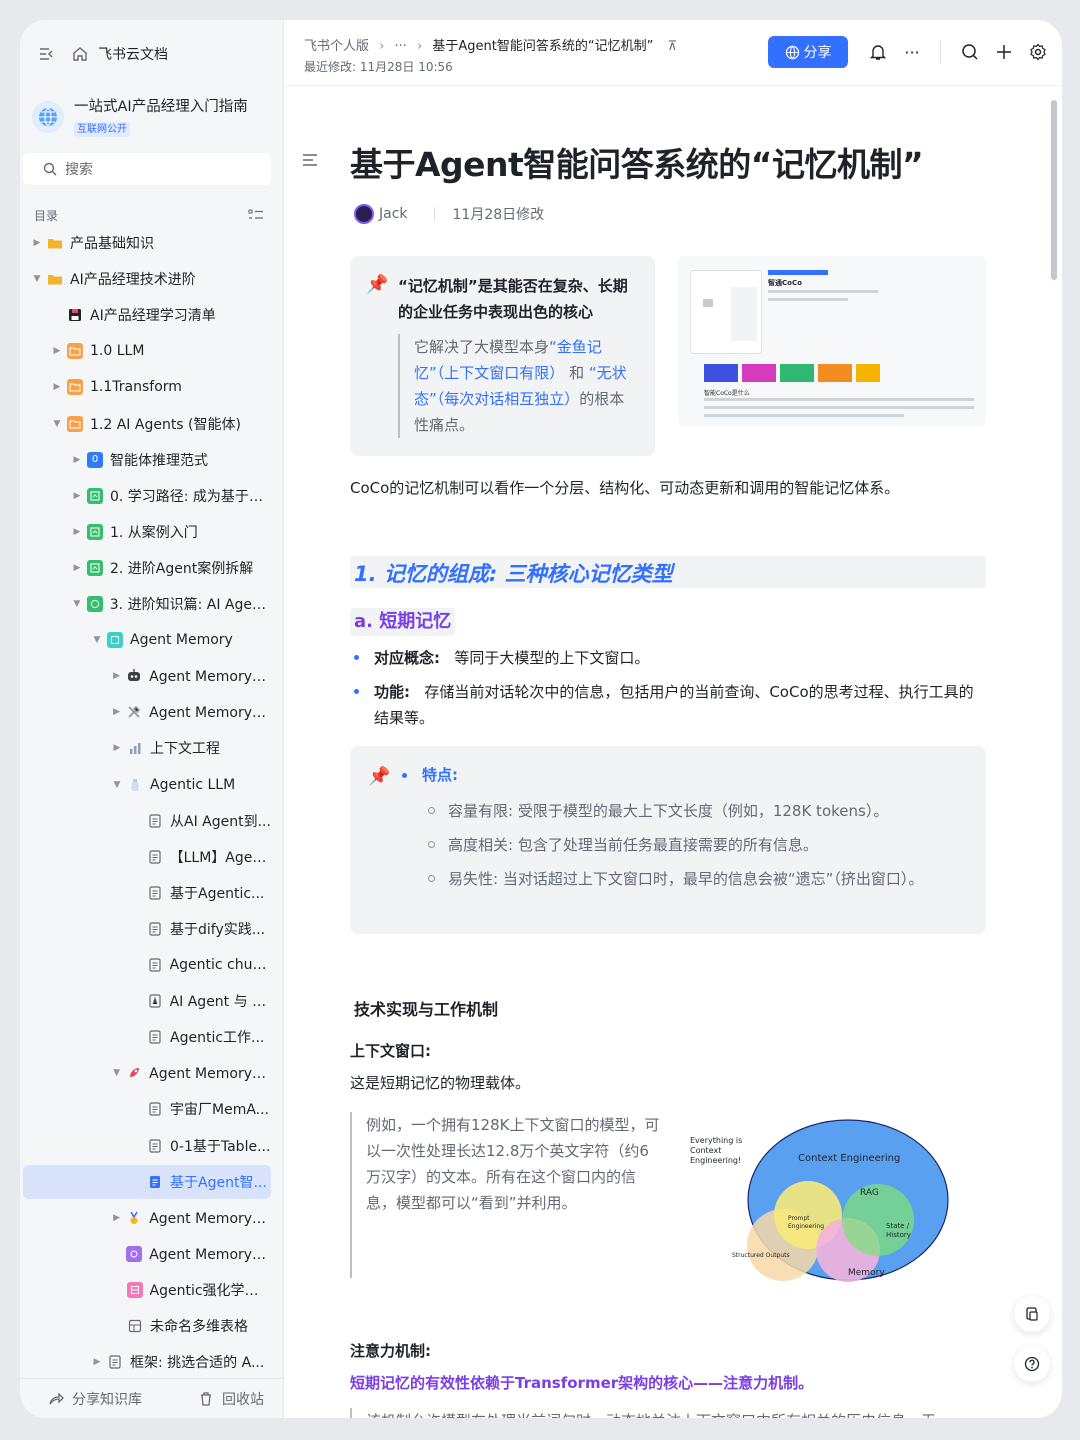 The width and height of the screenshot is (1080, 1440). I want to click on author-name: Jack, so click(393, 214).